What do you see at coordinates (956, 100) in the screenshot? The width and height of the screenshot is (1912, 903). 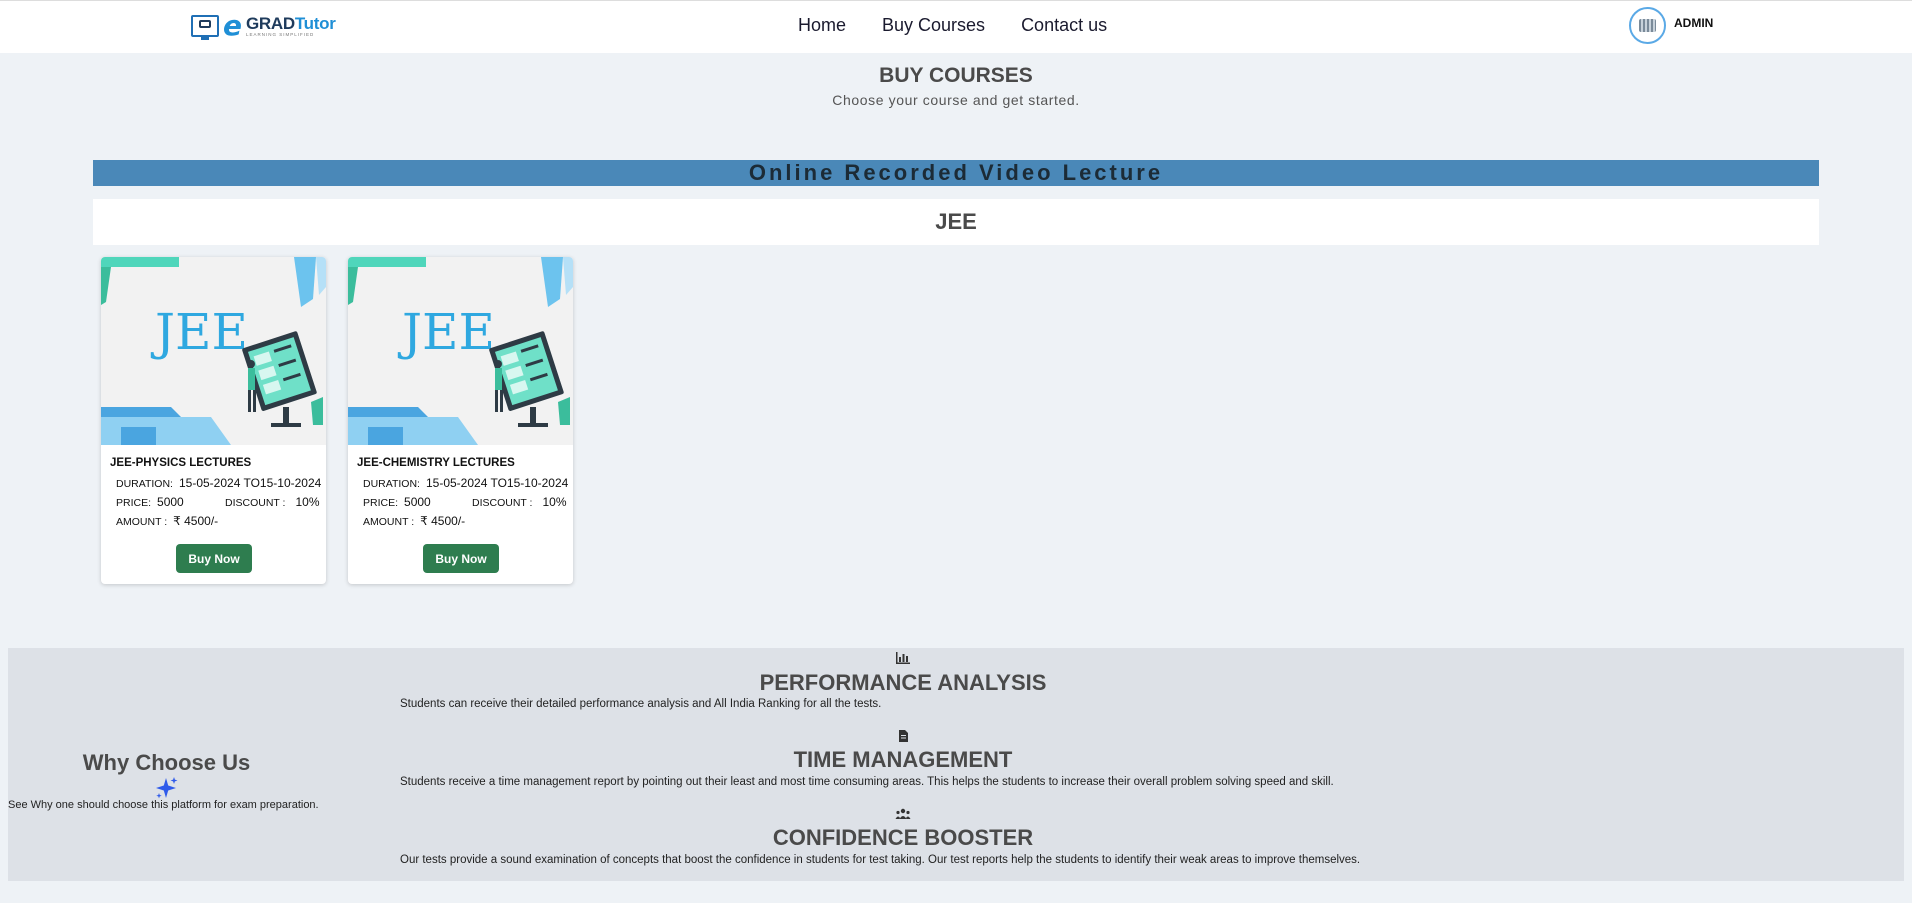 I see `page-subtitle: Choose your course and get started.` at bounding box center [956, 100].